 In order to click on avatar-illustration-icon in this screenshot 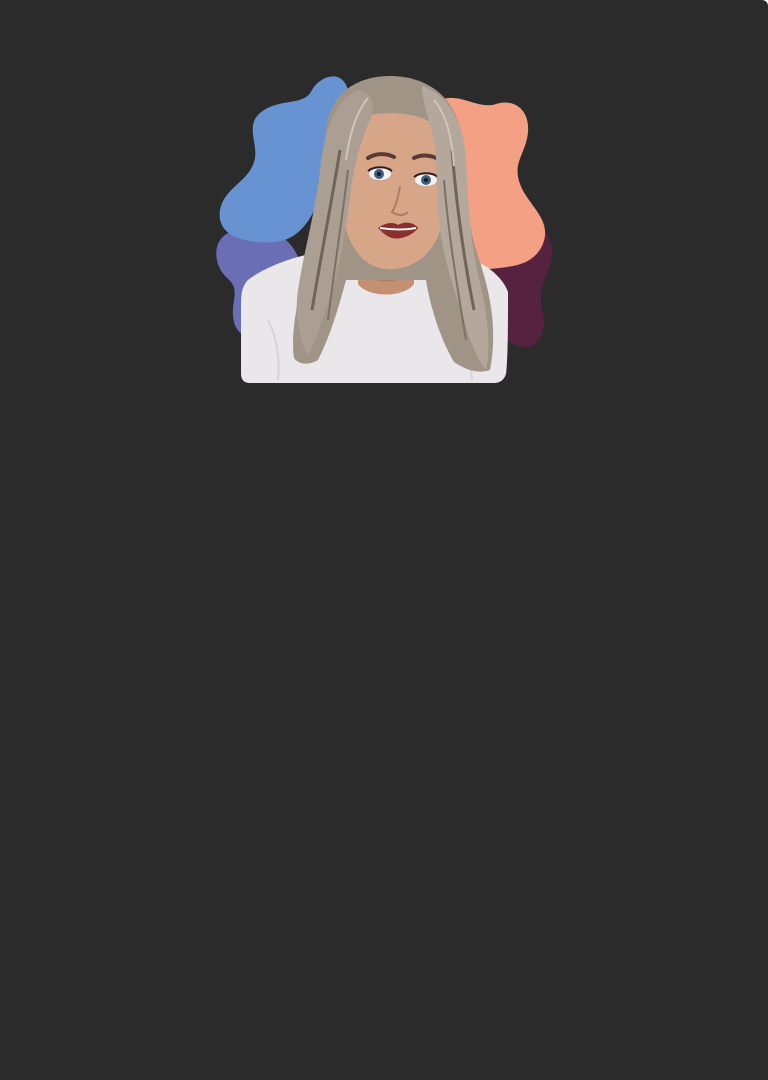, I will do `click(384, 229)`.